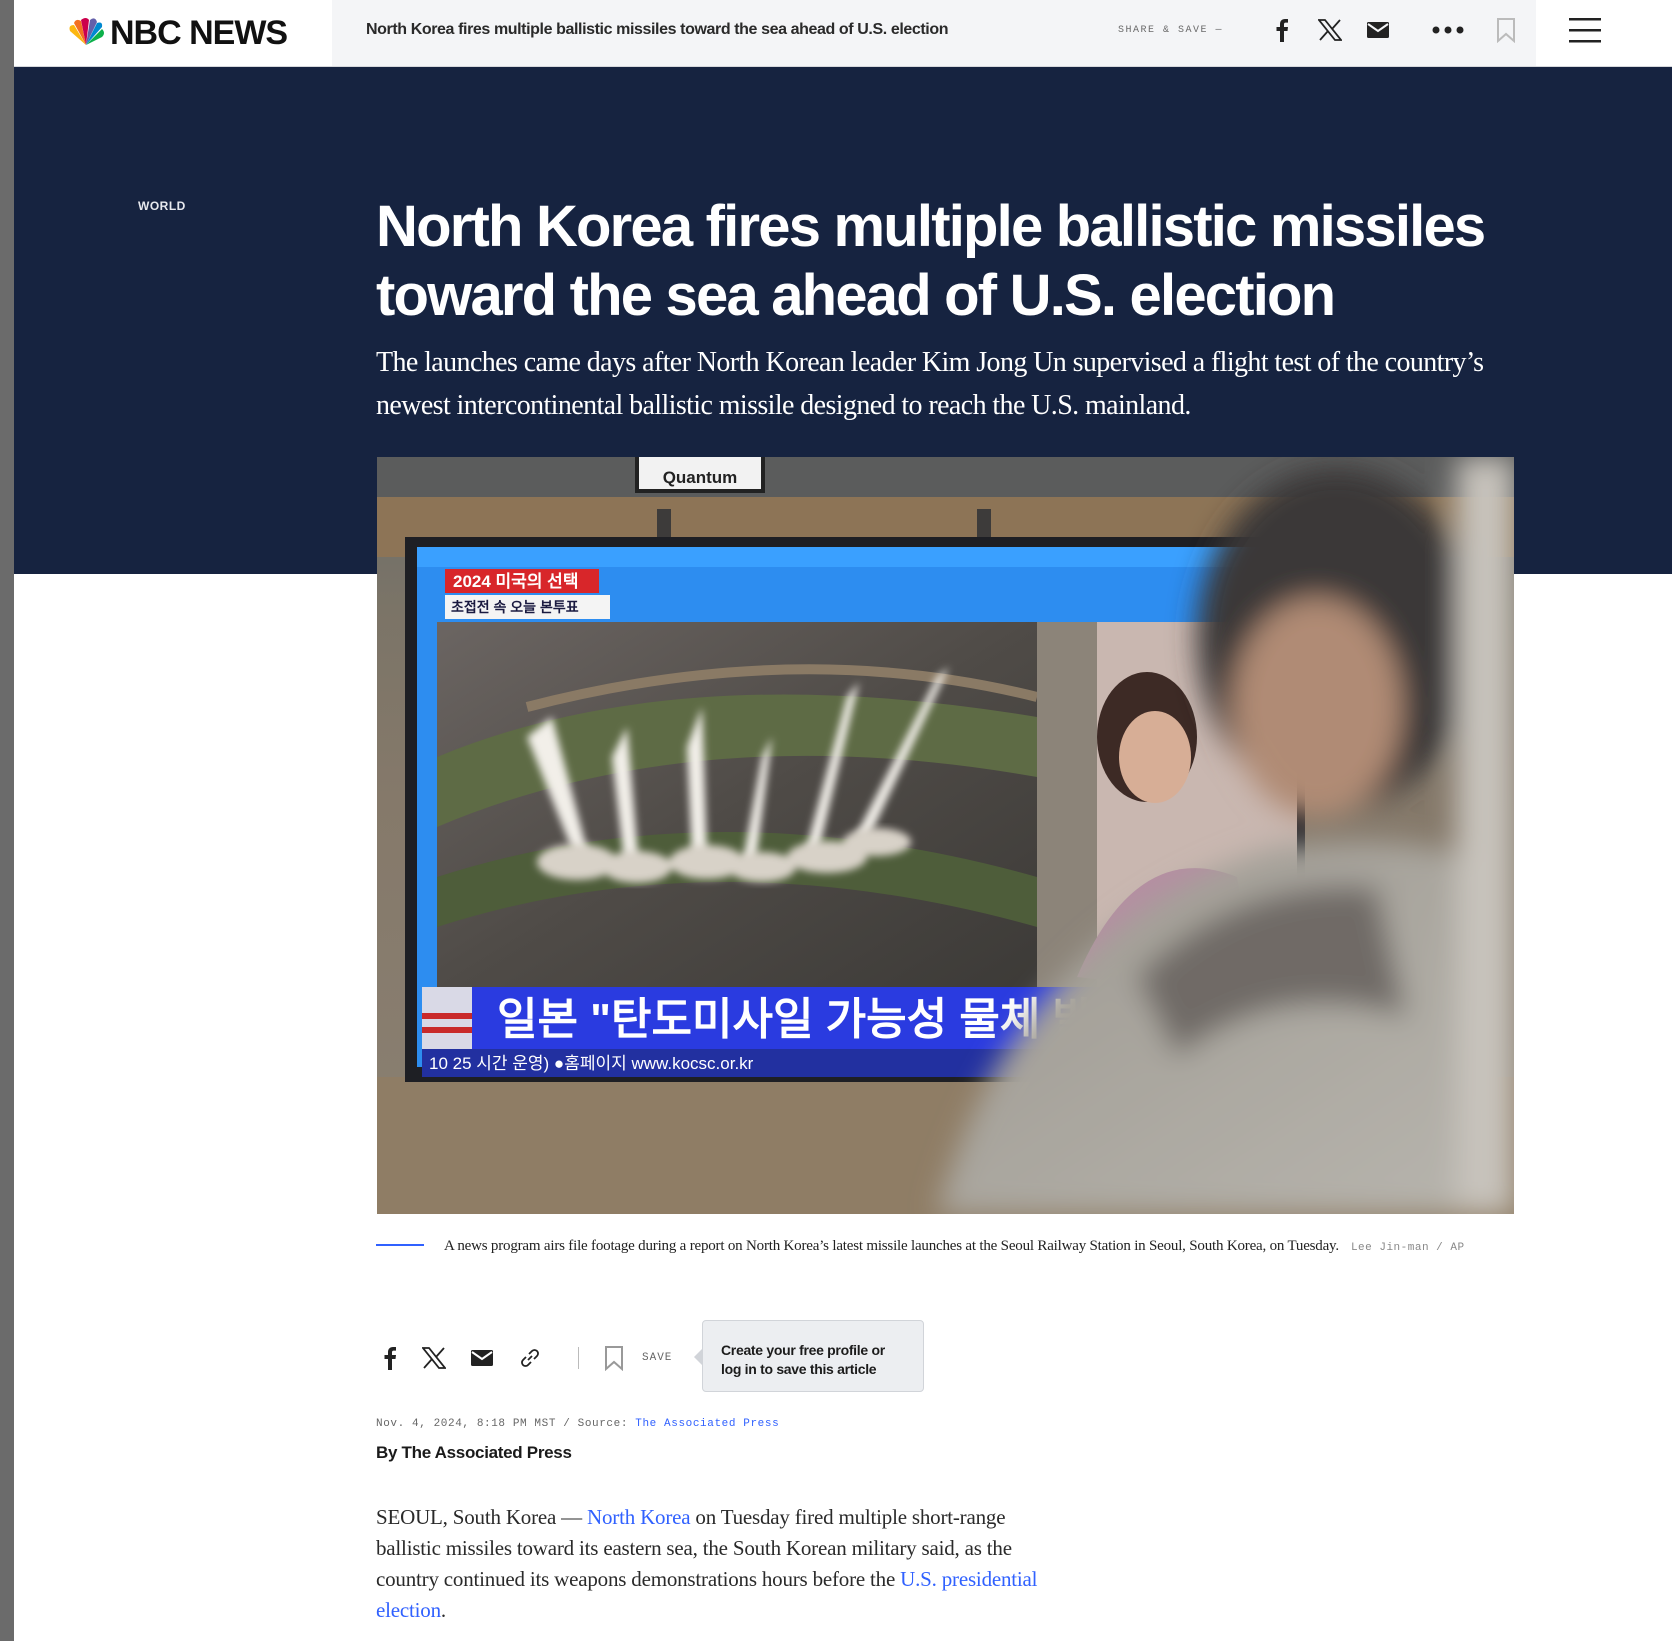 This screenshot has width=1672, height=1641. What do you see at coordinates (578, 1358) in the screenshot?
I see `share-divider` at bounding box center [578, 1358].